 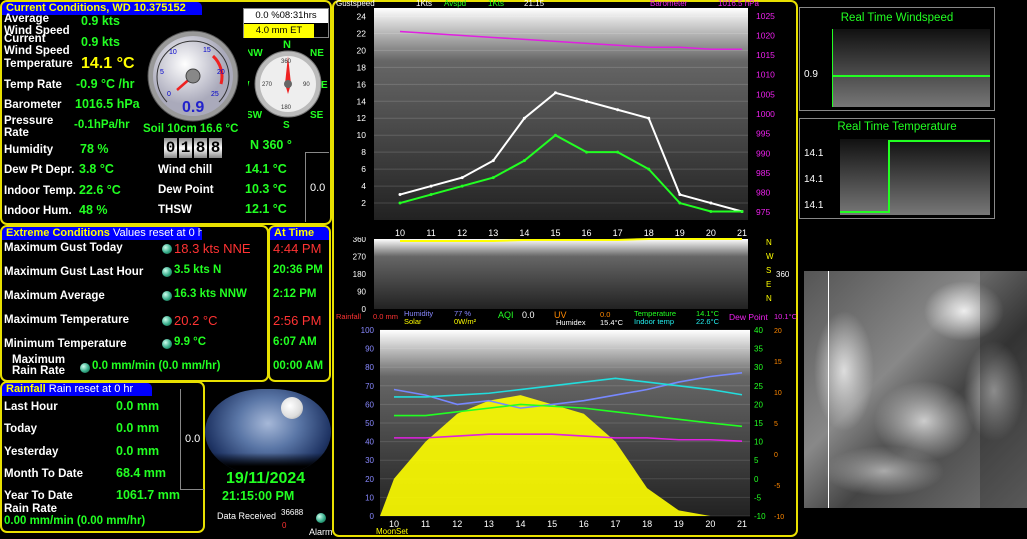 I want to click on indoor-hum-value: 48 %, so click(x=93, y=210).